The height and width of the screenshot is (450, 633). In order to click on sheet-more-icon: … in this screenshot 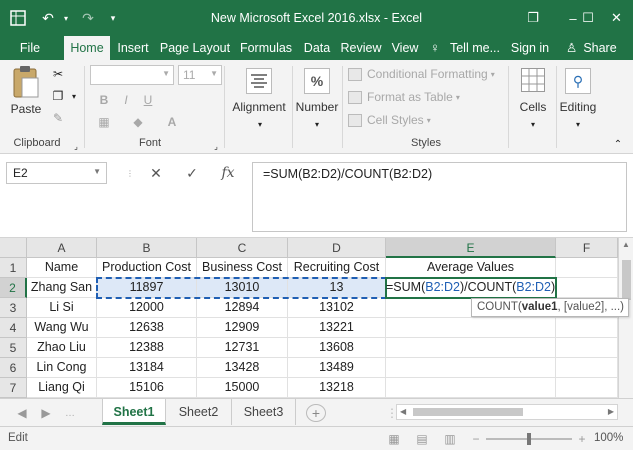, I will do `click(70, 413)`.